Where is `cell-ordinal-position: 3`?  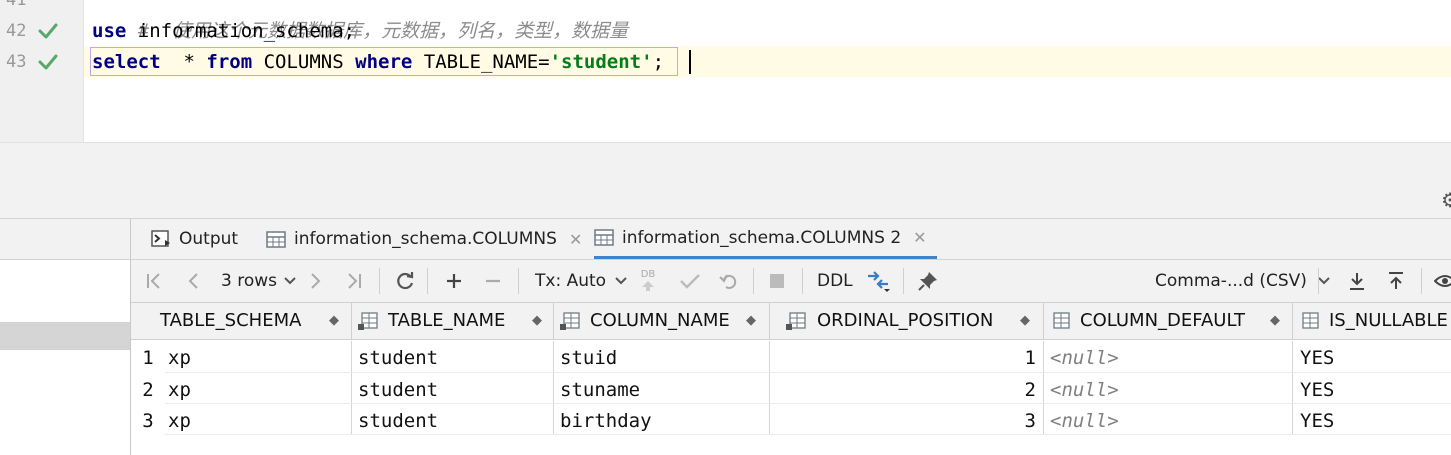 cell-ordinal-position: 3 is located at coordinates (907, 419).